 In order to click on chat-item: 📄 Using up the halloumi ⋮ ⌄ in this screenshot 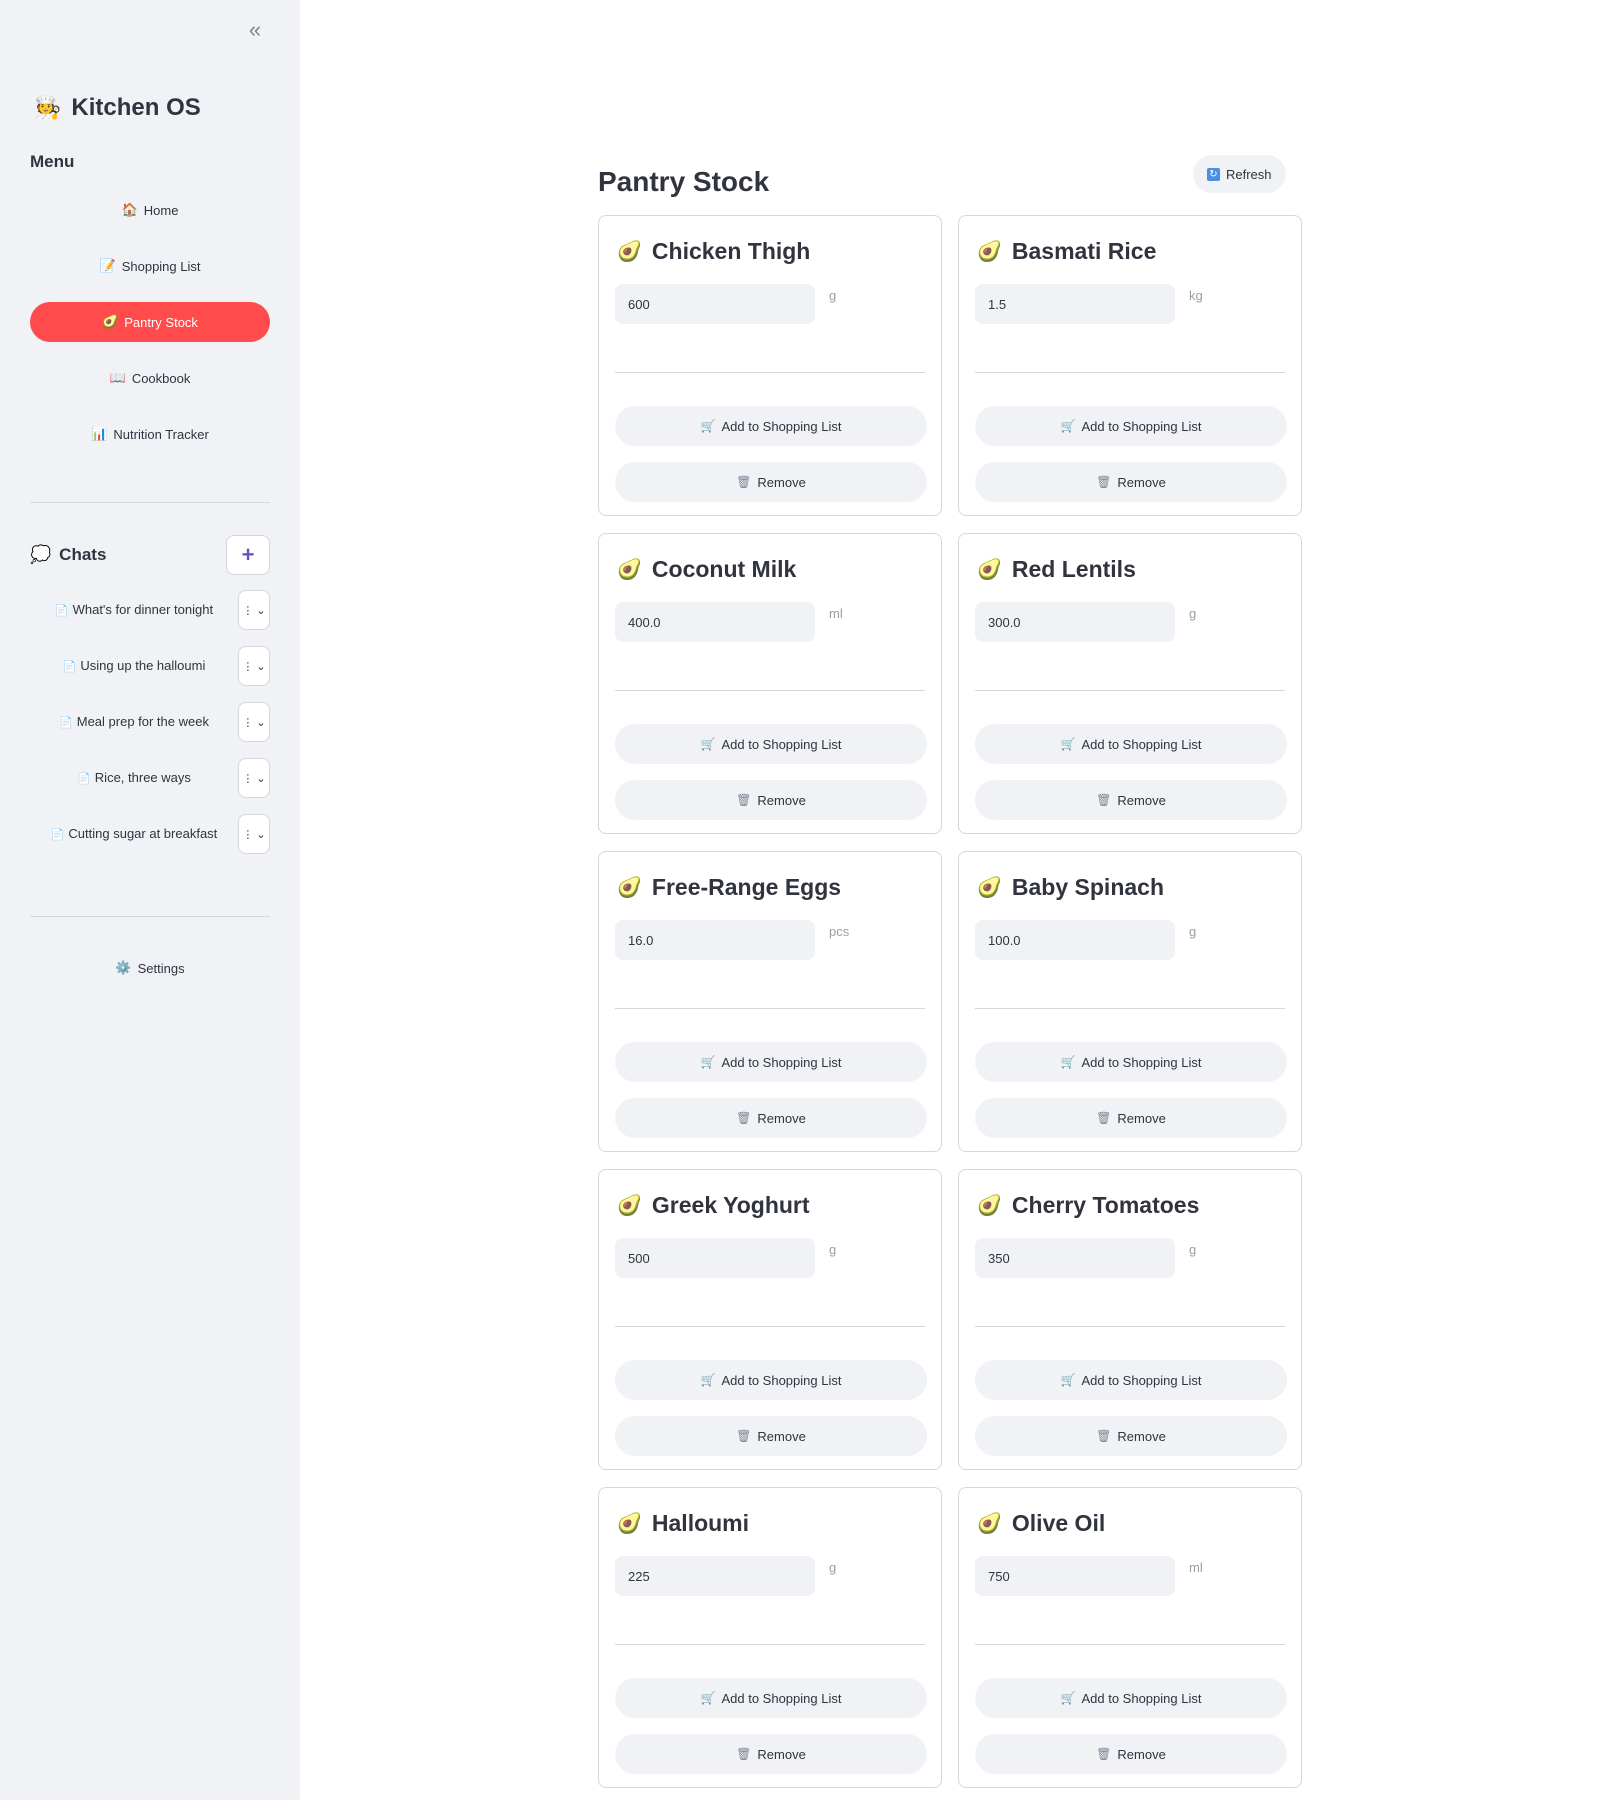, I will do `click(150, 666)`.